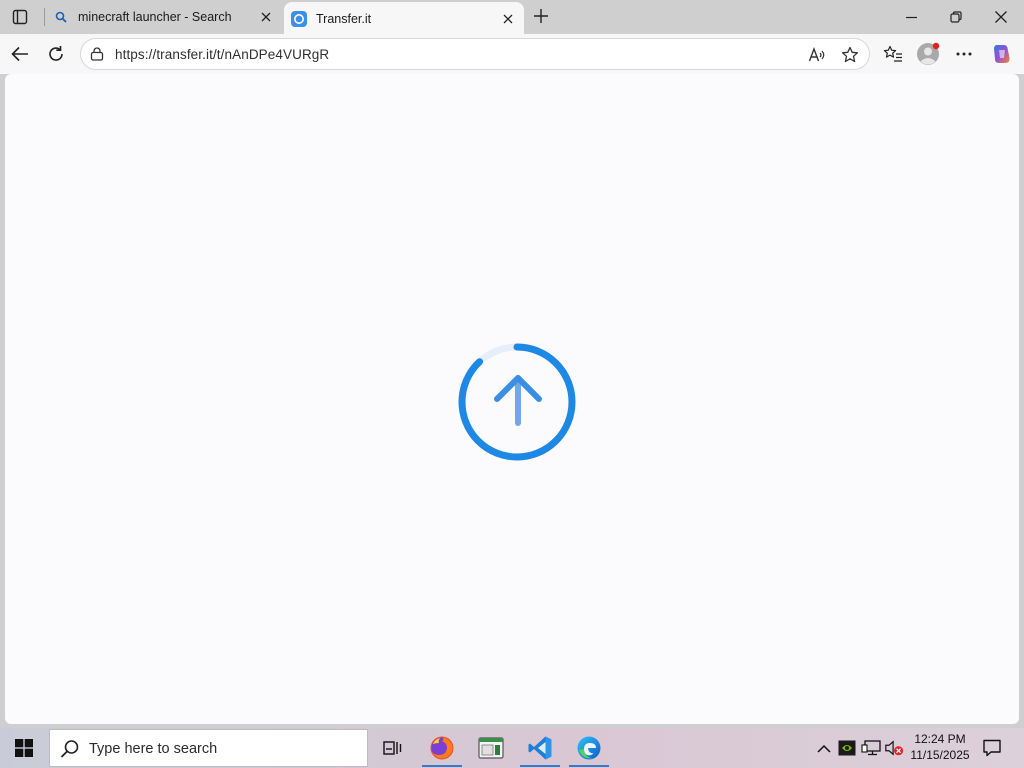  I want to click on refresh-button, so click(56, 54).